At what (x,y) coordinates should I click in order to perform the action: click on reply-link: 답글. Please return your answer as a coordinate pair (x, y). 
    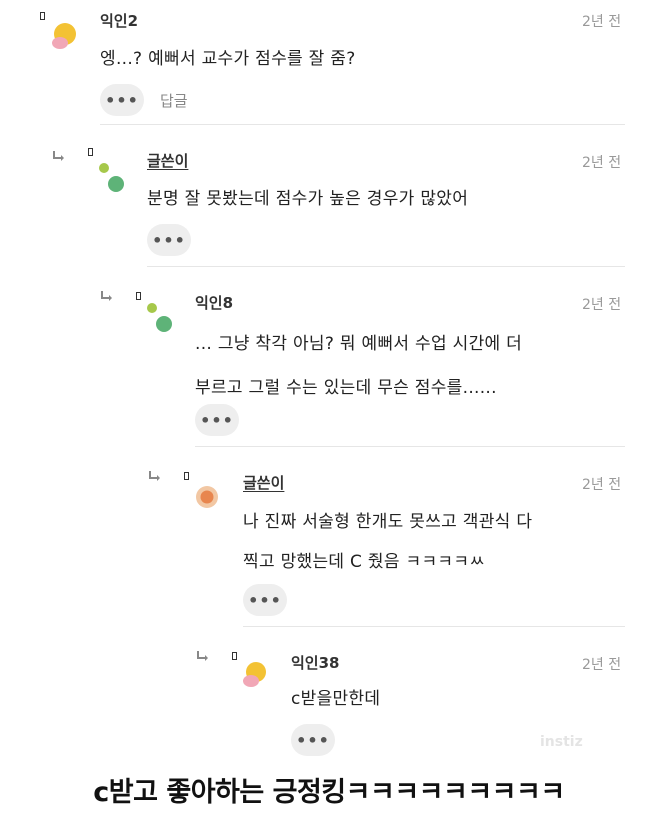
    Looking at the image, I should click on (174, 100).